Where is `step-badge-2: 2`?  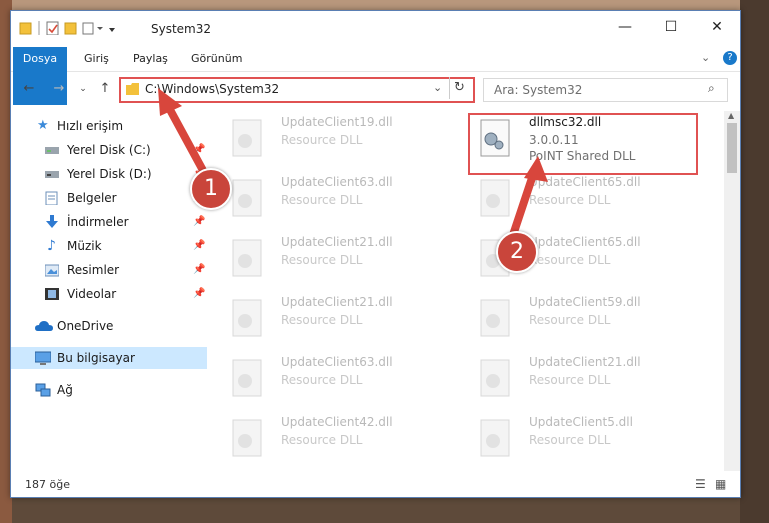 step-badge-2: 2 is located at coordinates (517, 252).